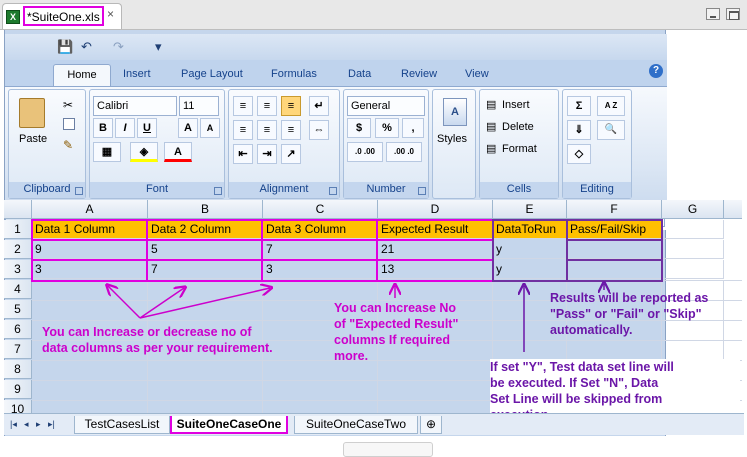  I want to click on sheet-tab-suiteonecasetwo: SuiteOneCaseTwo, so click(356, 425).